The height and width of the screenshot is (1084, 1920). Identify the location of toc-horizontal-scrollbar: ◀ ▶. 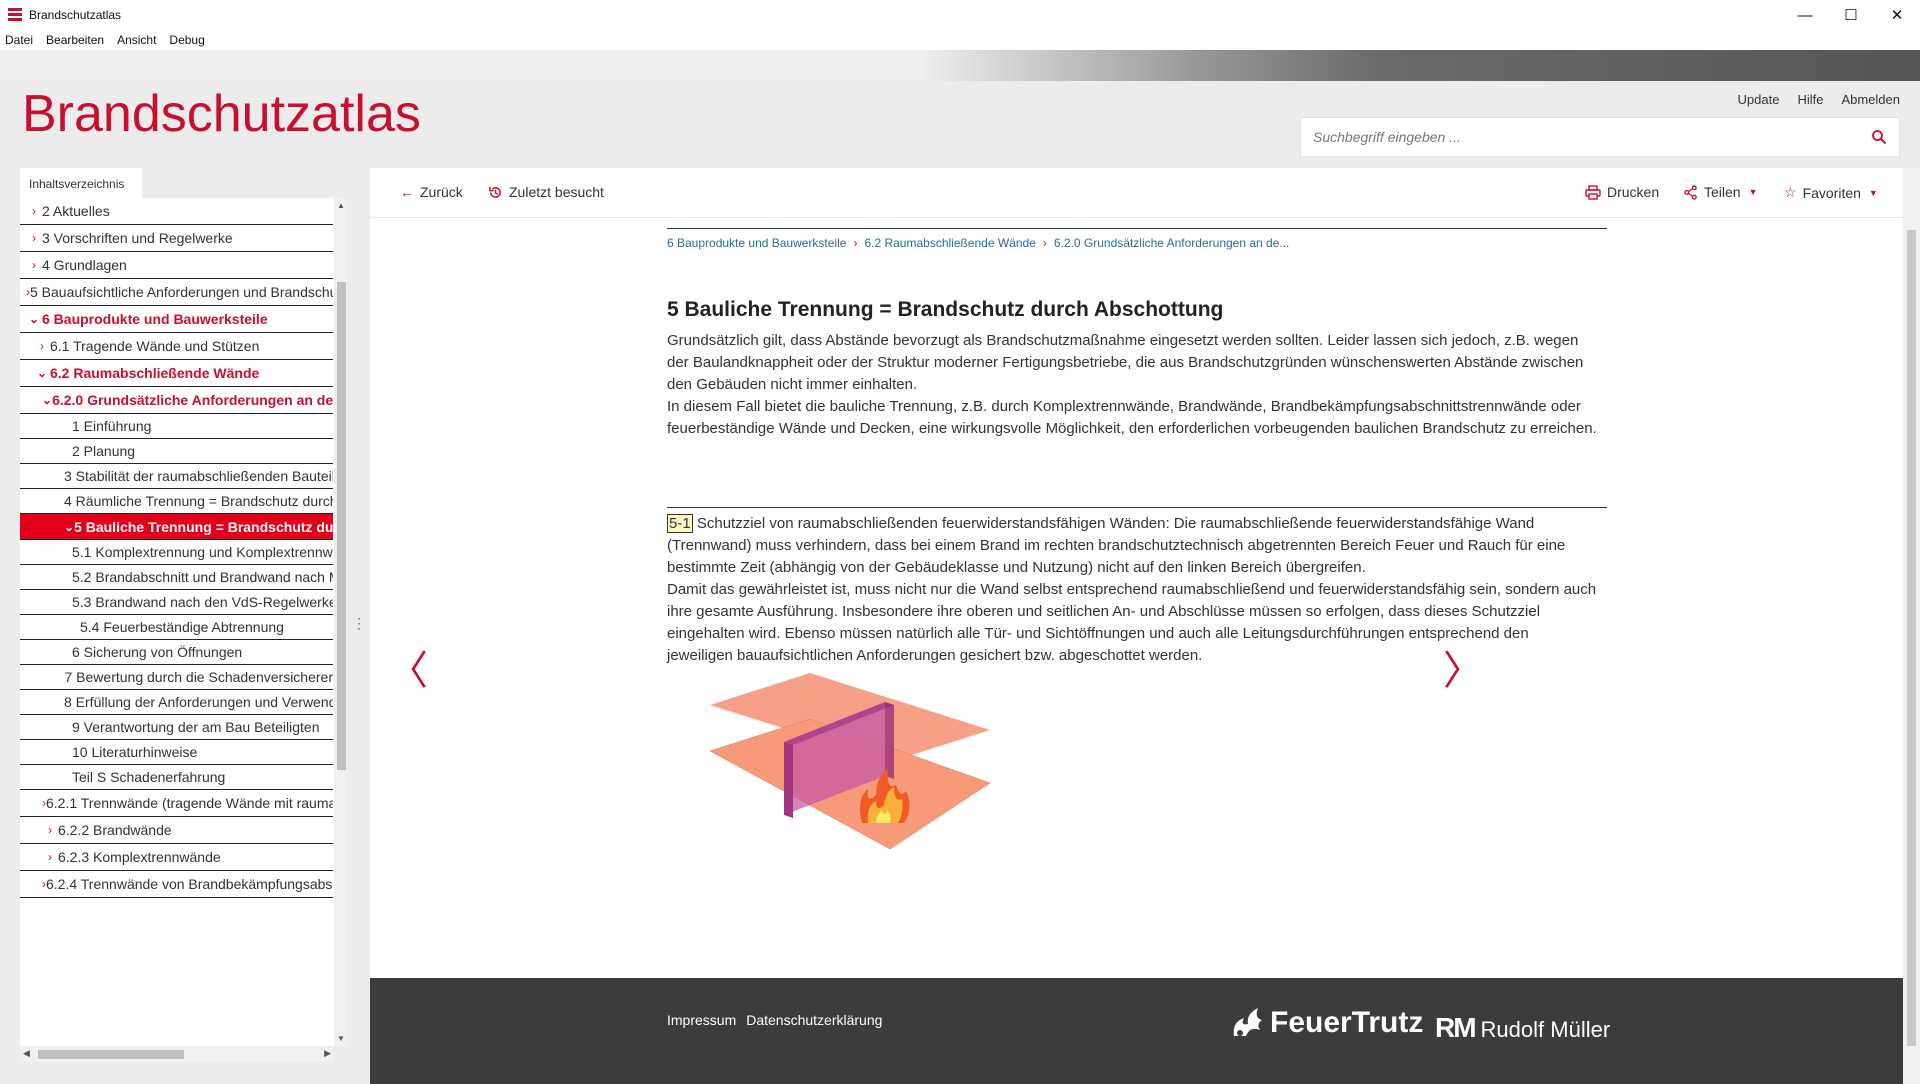
(177, 1054).